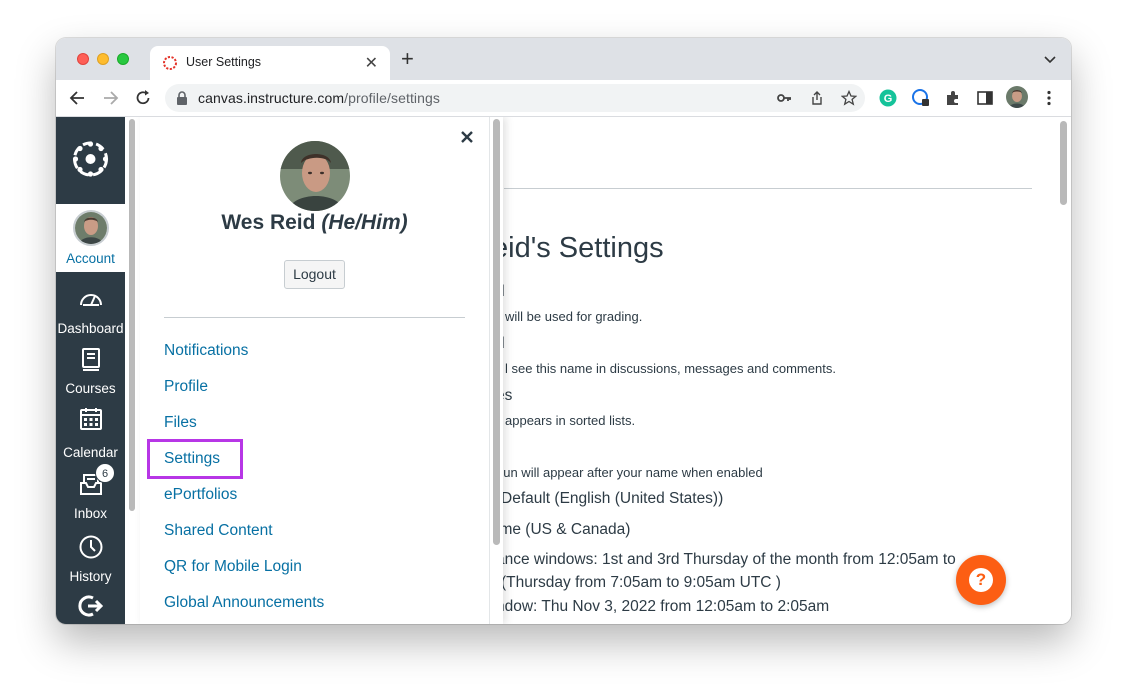 The height and width of the screenshot is (698, 1127). What do you see at coordinates (768, 188) in the screenshot?
I see `page-divider` at bounding box center [768, 188].